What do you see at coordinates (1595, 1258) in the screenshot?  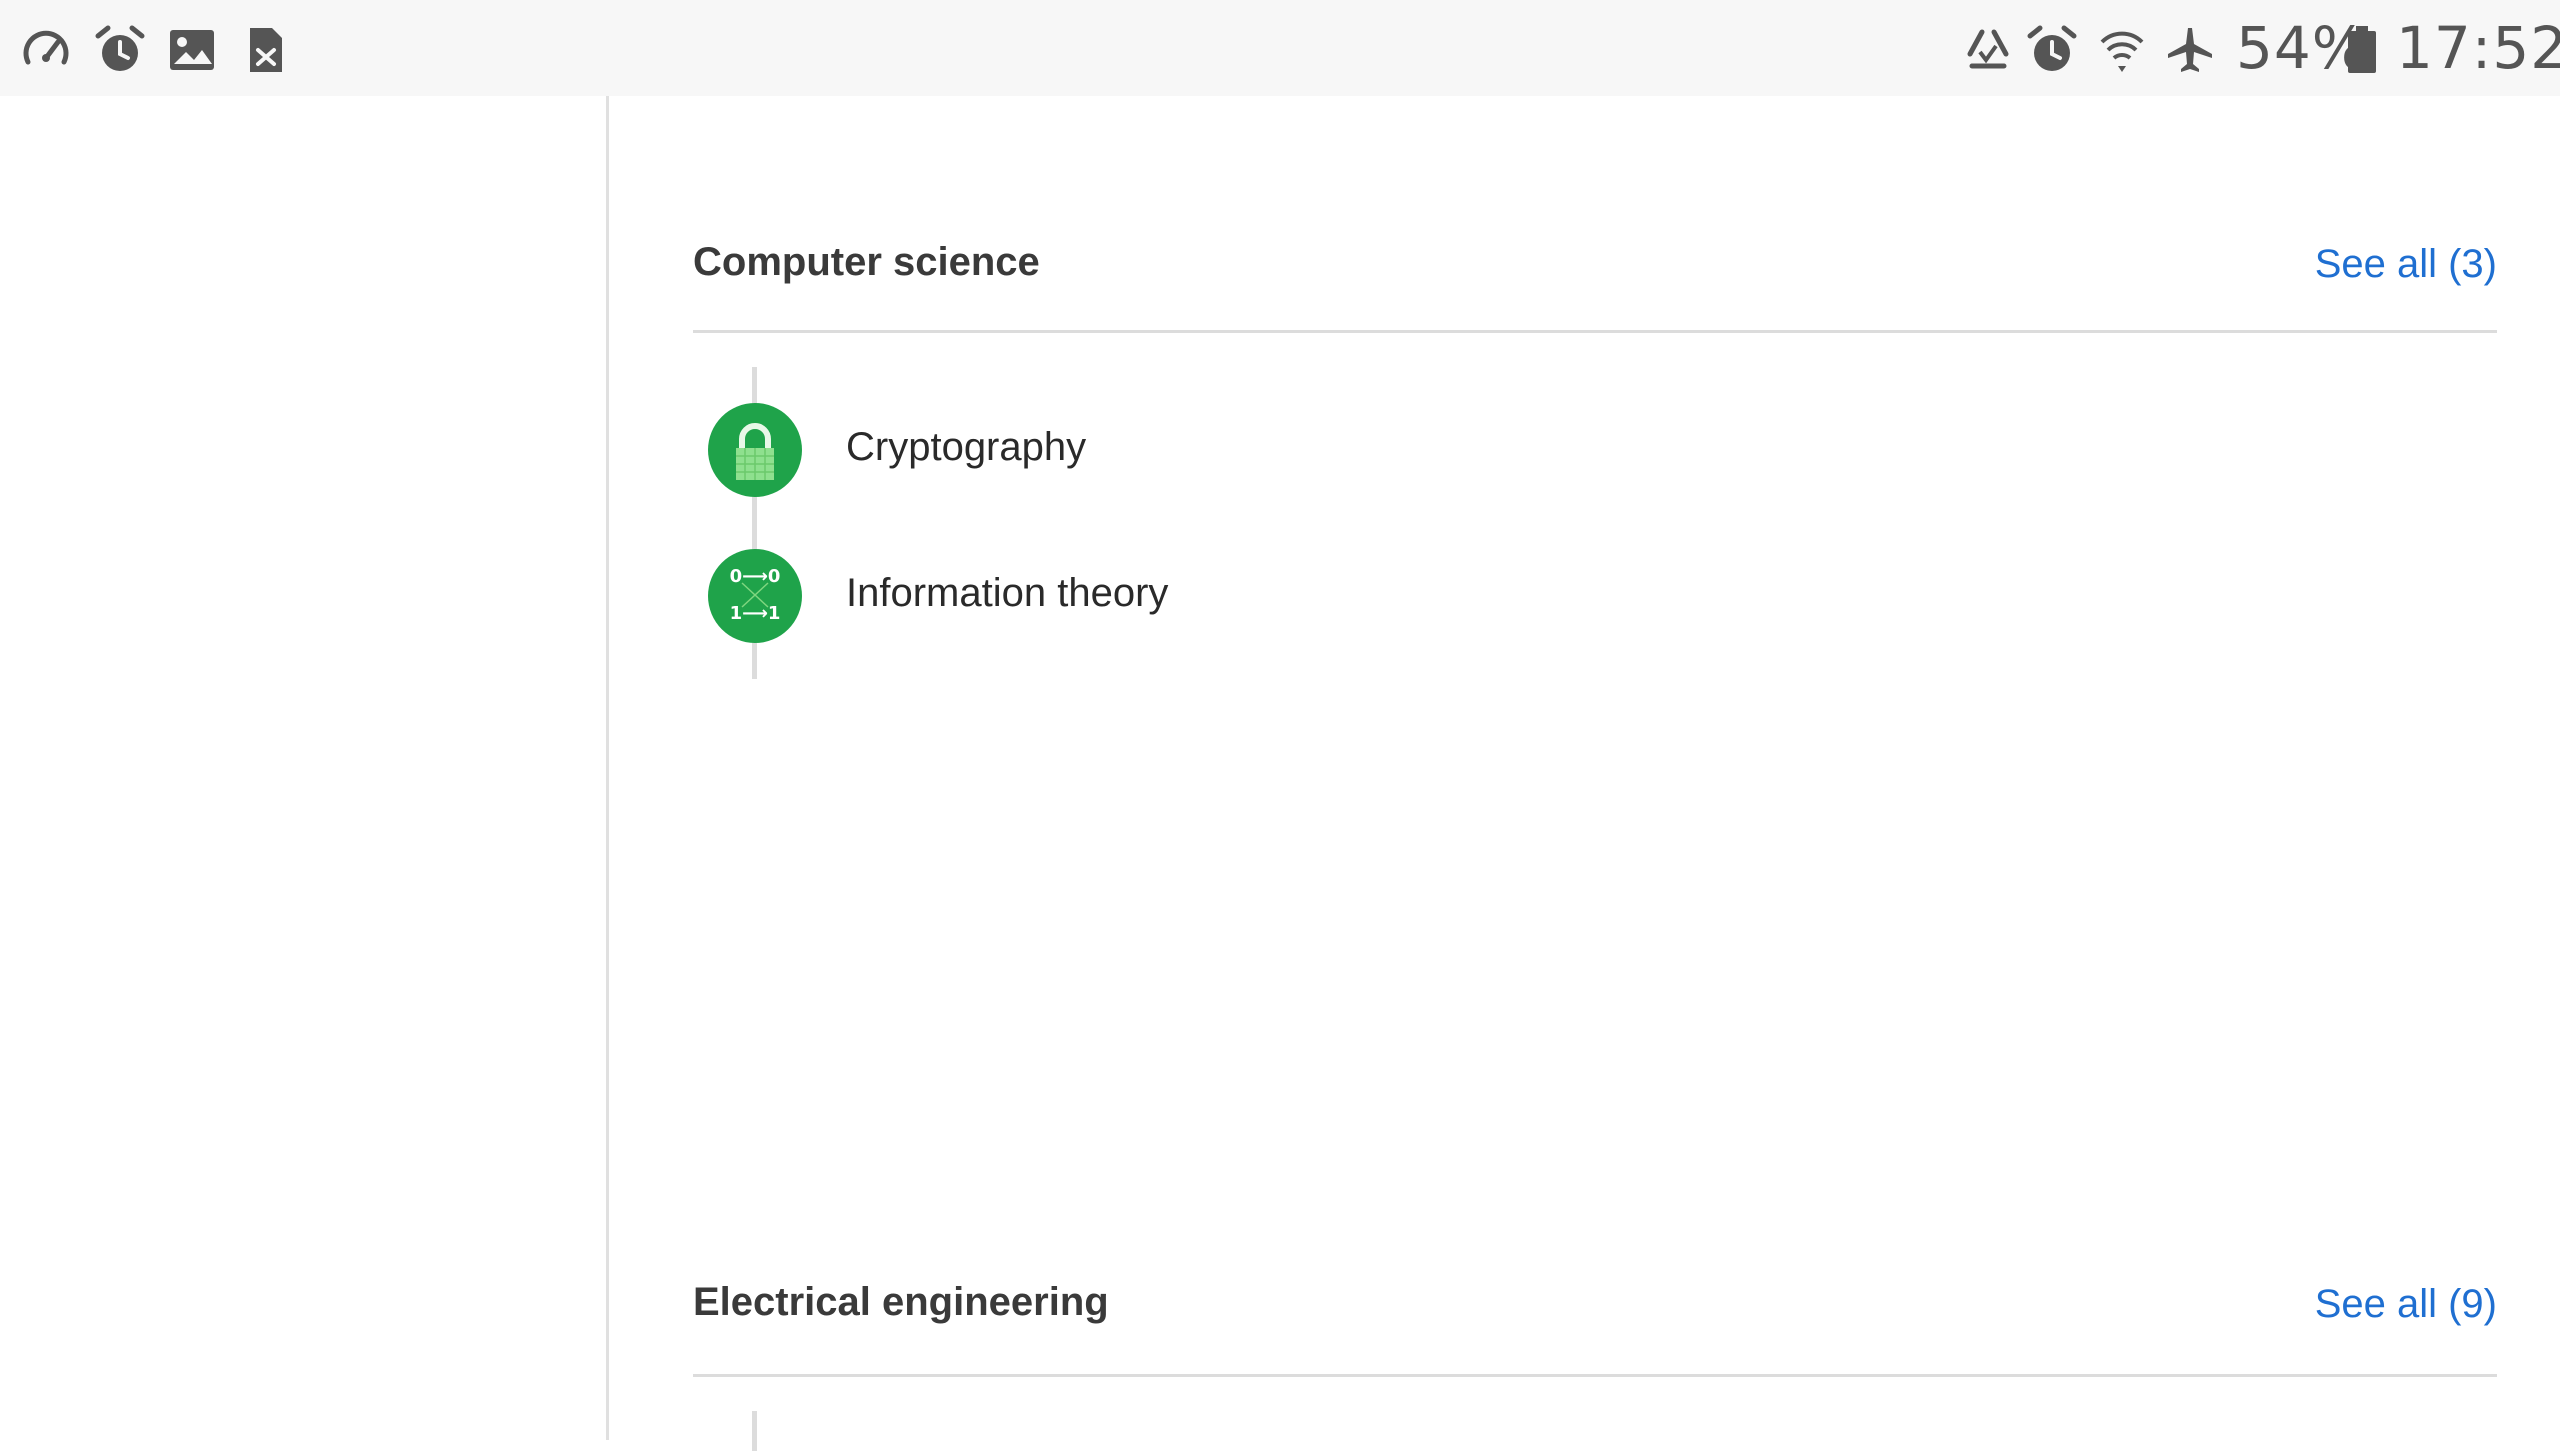 I see `section-header: Electrical engineering See all (9)` at bounding box center [1595, 1258].